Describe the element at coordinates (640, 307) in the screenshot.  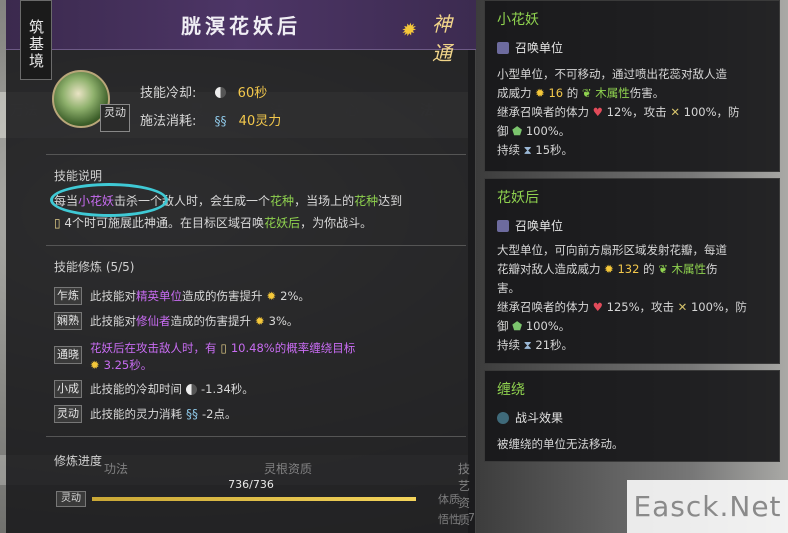
I see `card-value: 125%，攻击` at that location.